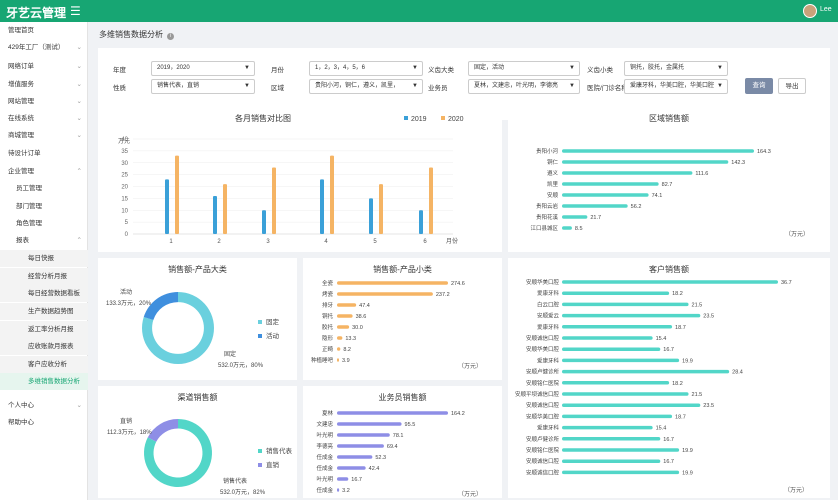  I want to click on monthly-chart: 万元05101520253035401 2 3 4 5 6 月份2019 2020, so click(291, 180).